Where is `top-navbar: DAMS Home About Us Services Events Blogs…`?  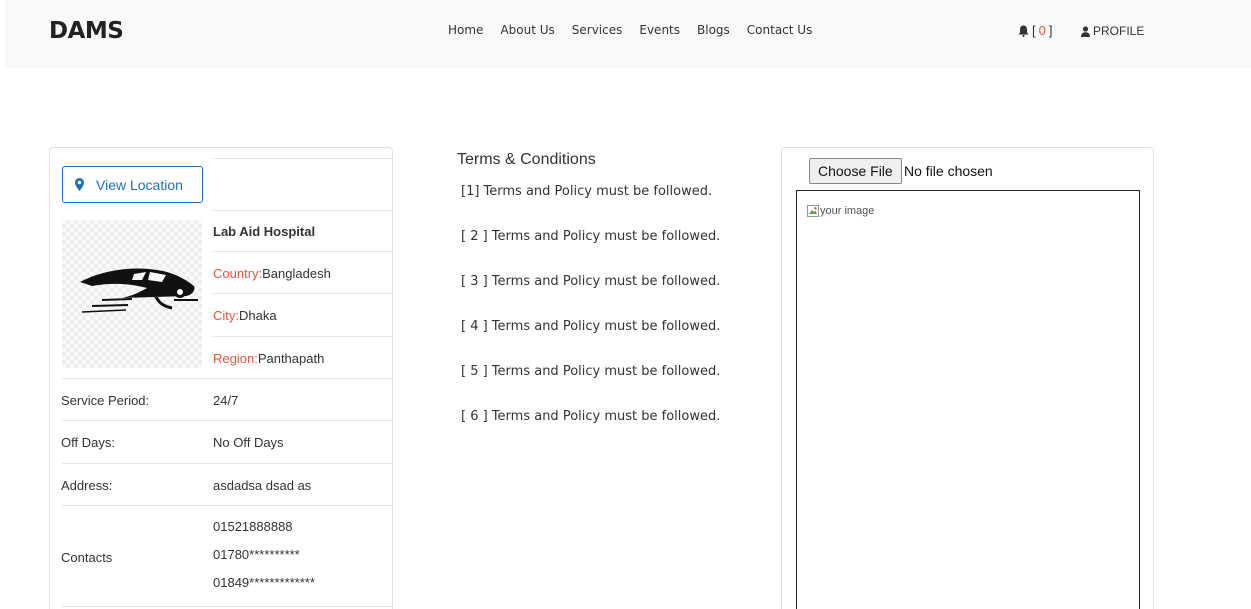
top-navbar: DAMS Home About Us Services Events Blogs… is located at coordinates (628, 34).